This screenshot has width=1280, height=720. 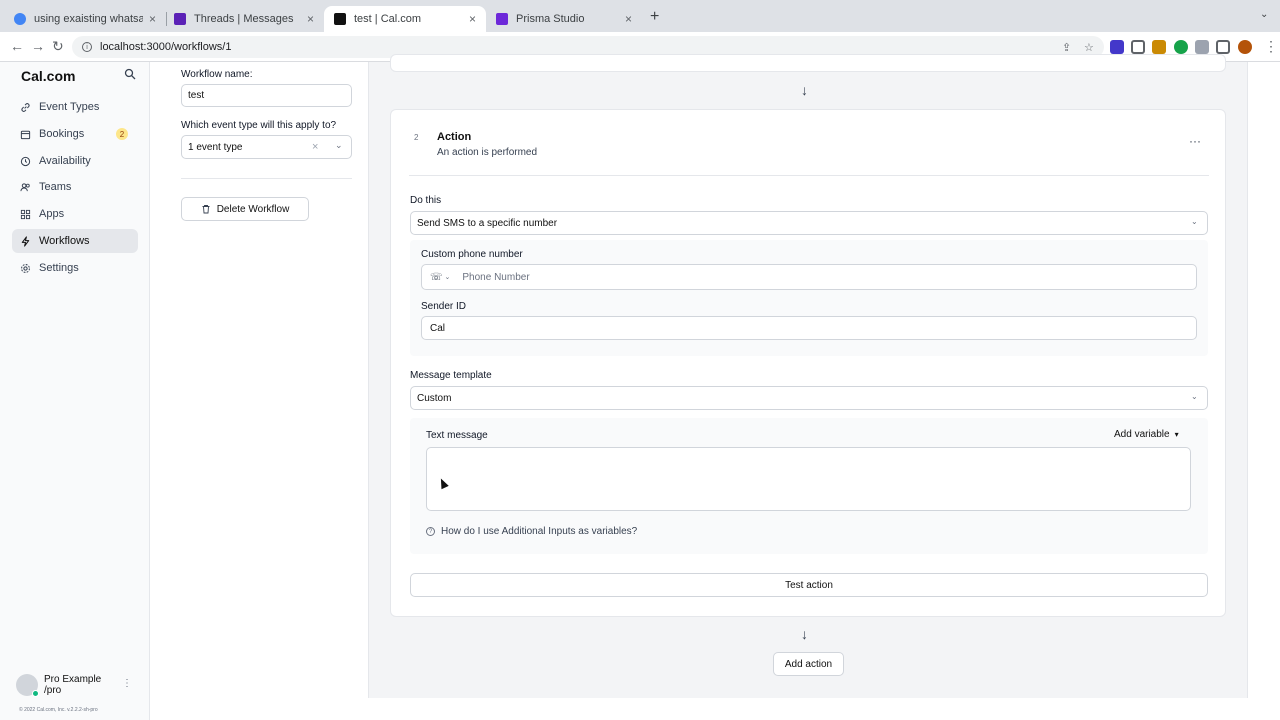 What do you see at coordinates (245, 209) in the screenshot?
I see `delete-workflow-button: Delete Workflow` at bounding box center [245, 209].